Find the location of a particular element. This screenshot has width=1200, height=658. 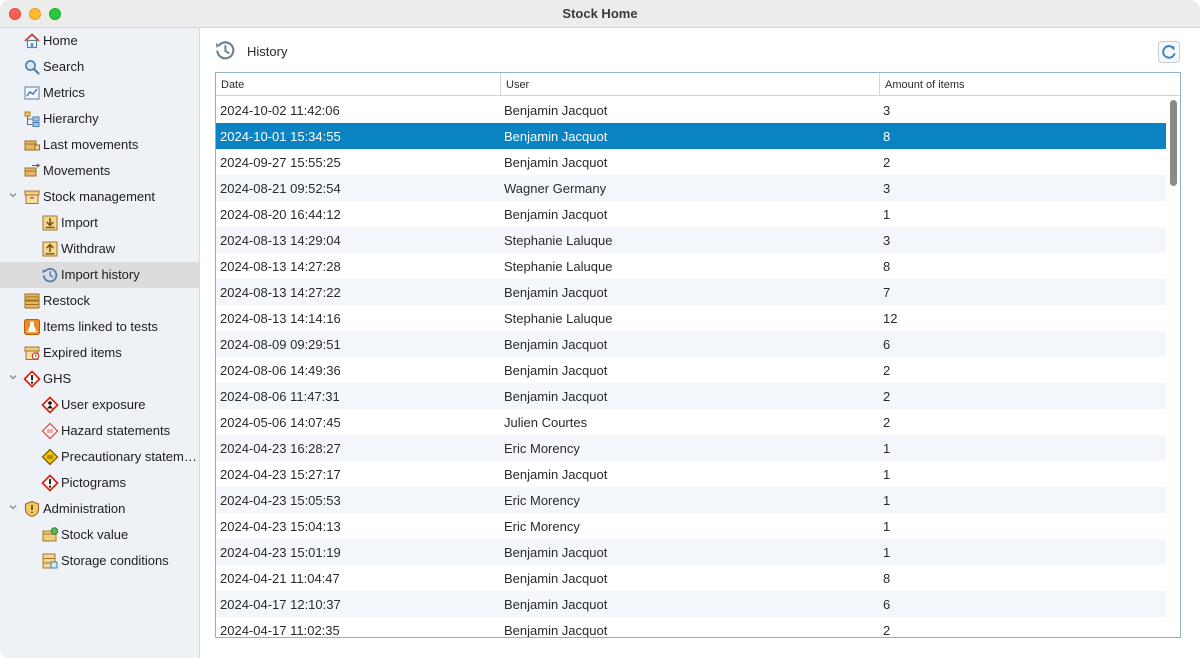

table-row: 2024-08-06 14:49:36 Benjamin Jacquot 2 is located at coordinates (691, 370).